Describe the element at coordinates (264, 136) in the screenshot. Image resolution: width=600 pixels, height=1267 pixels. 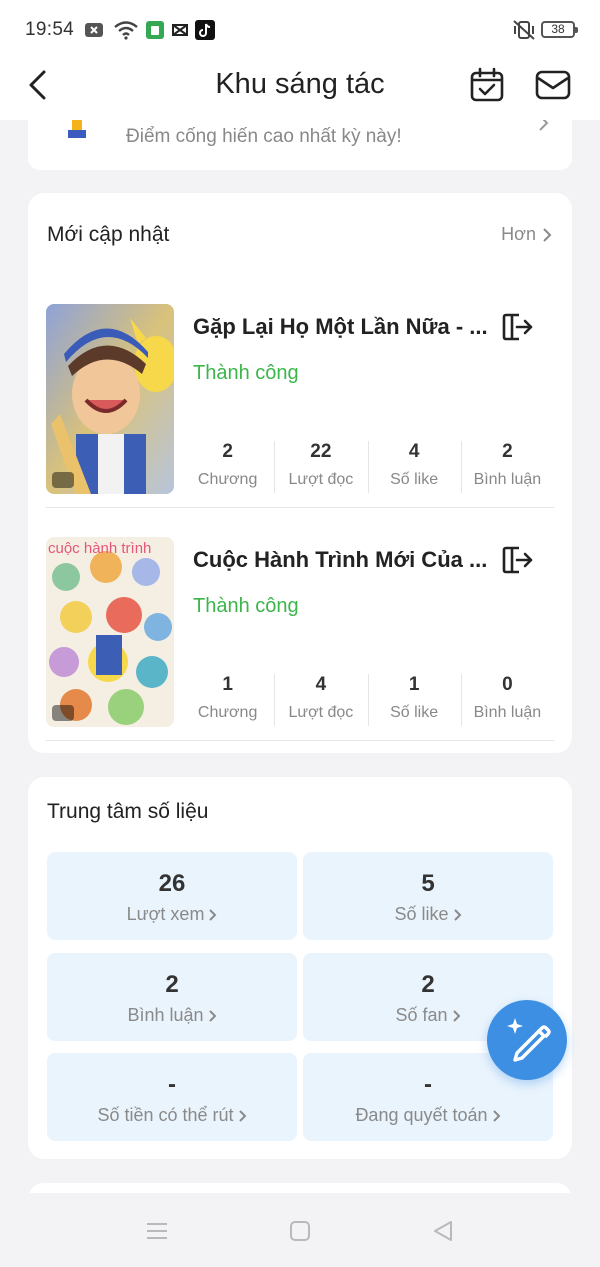
I see `contribution-text: Điểm cống hiến cao nhất kỳ này!` at that location.